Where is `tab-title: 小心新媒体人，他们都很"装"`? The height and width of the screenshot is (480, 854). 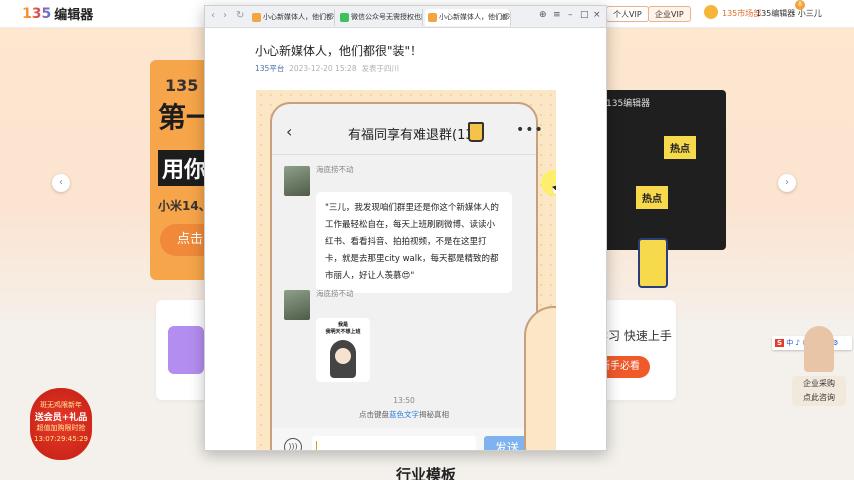 tab-title: 小心新媒体人，他们都很"装" is located at coordinates (298, 17).